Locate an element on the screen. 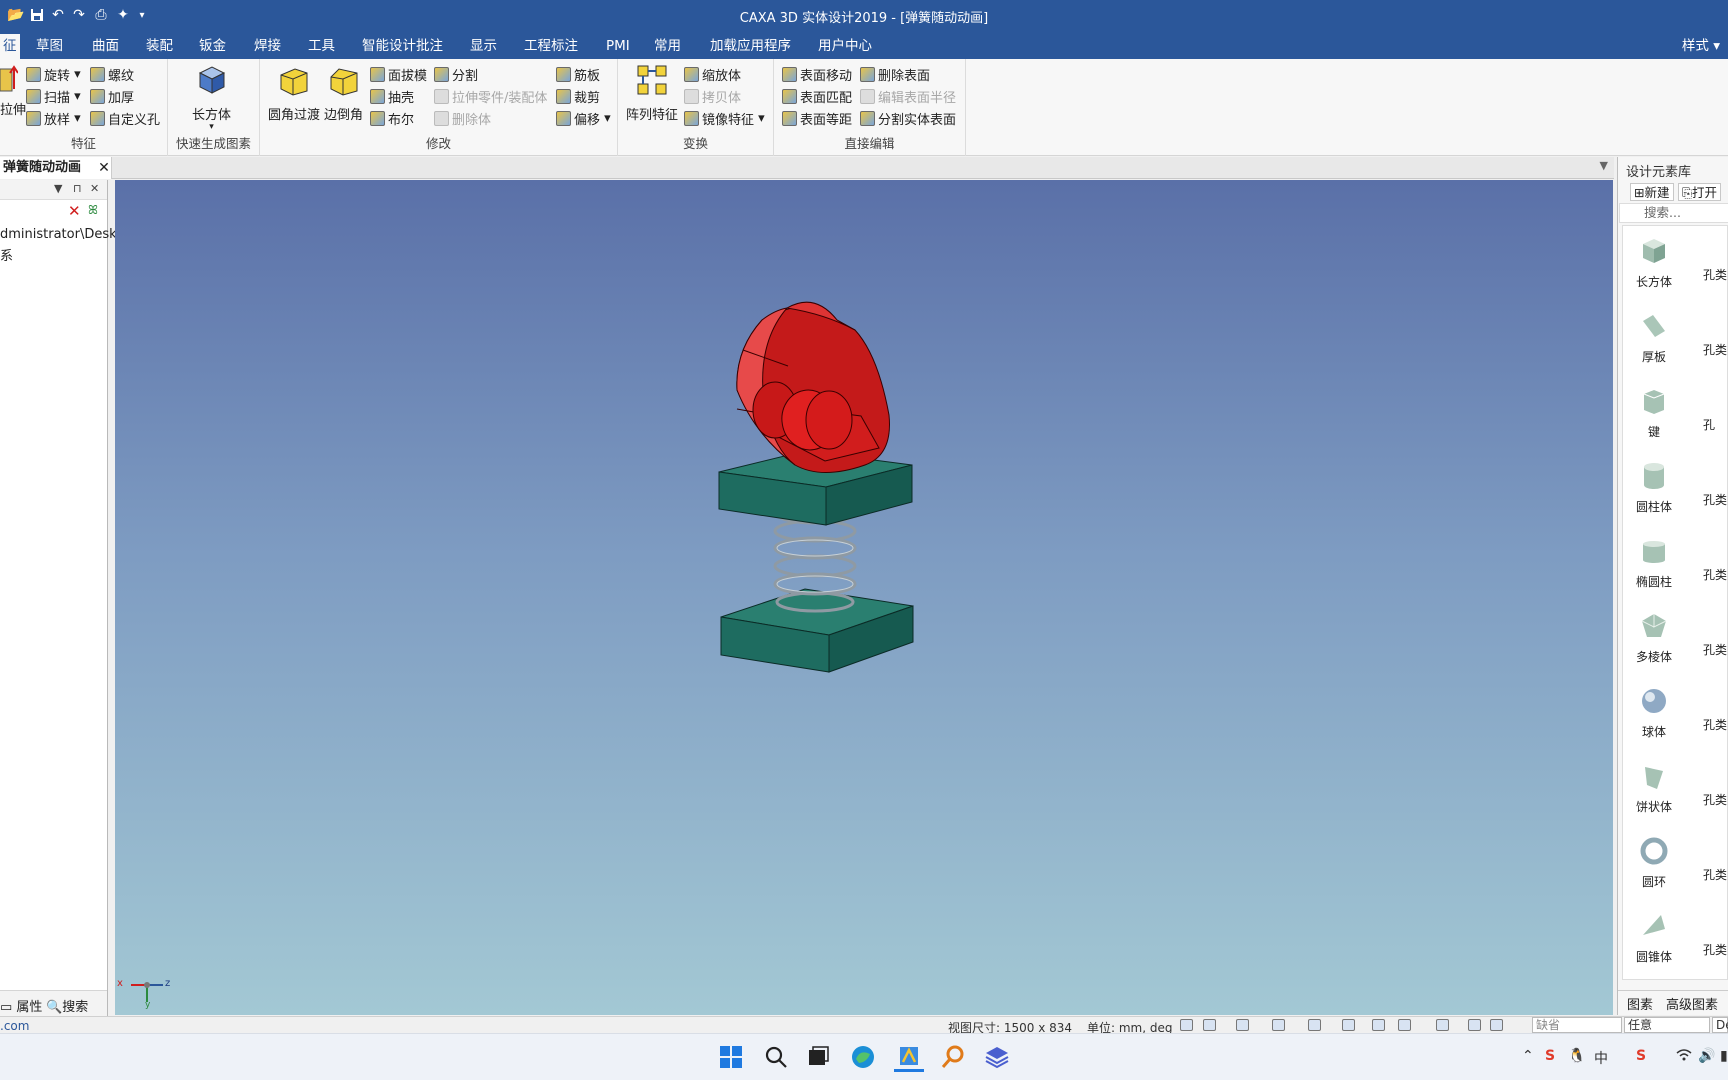 This screenshot has width=1728, height=1080. element-hole-8: 孔类 is located at coordinates (1715, 799).